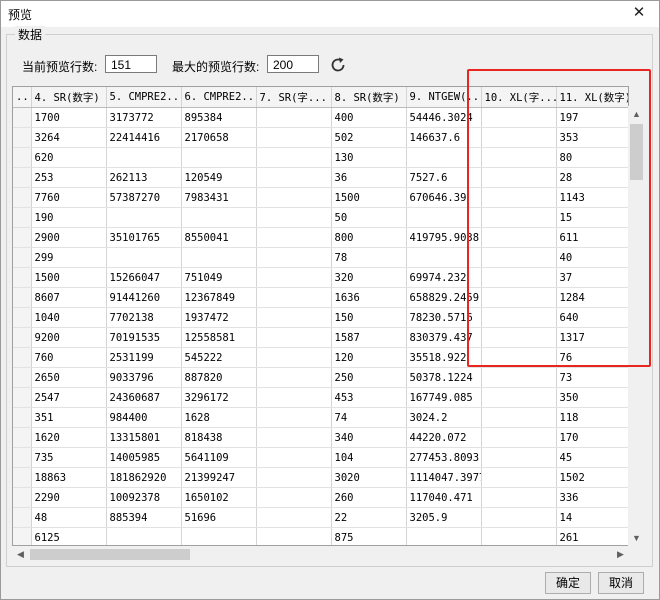 The height and width of the screenshot is (600, 660). I want to click on table-cell: 1500, so click(369, 197).